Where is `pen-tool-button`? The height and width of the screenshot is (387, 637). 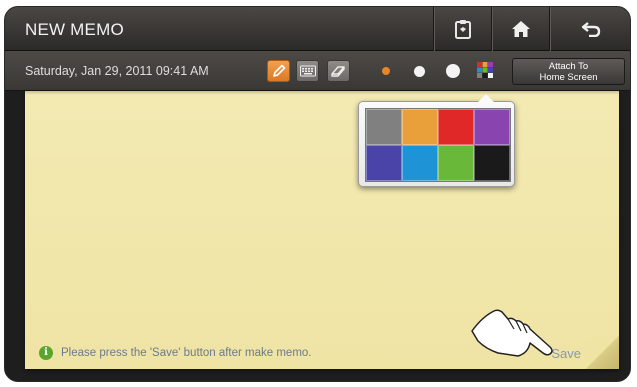 pen-tool-button is located at coordinates (278, 71).